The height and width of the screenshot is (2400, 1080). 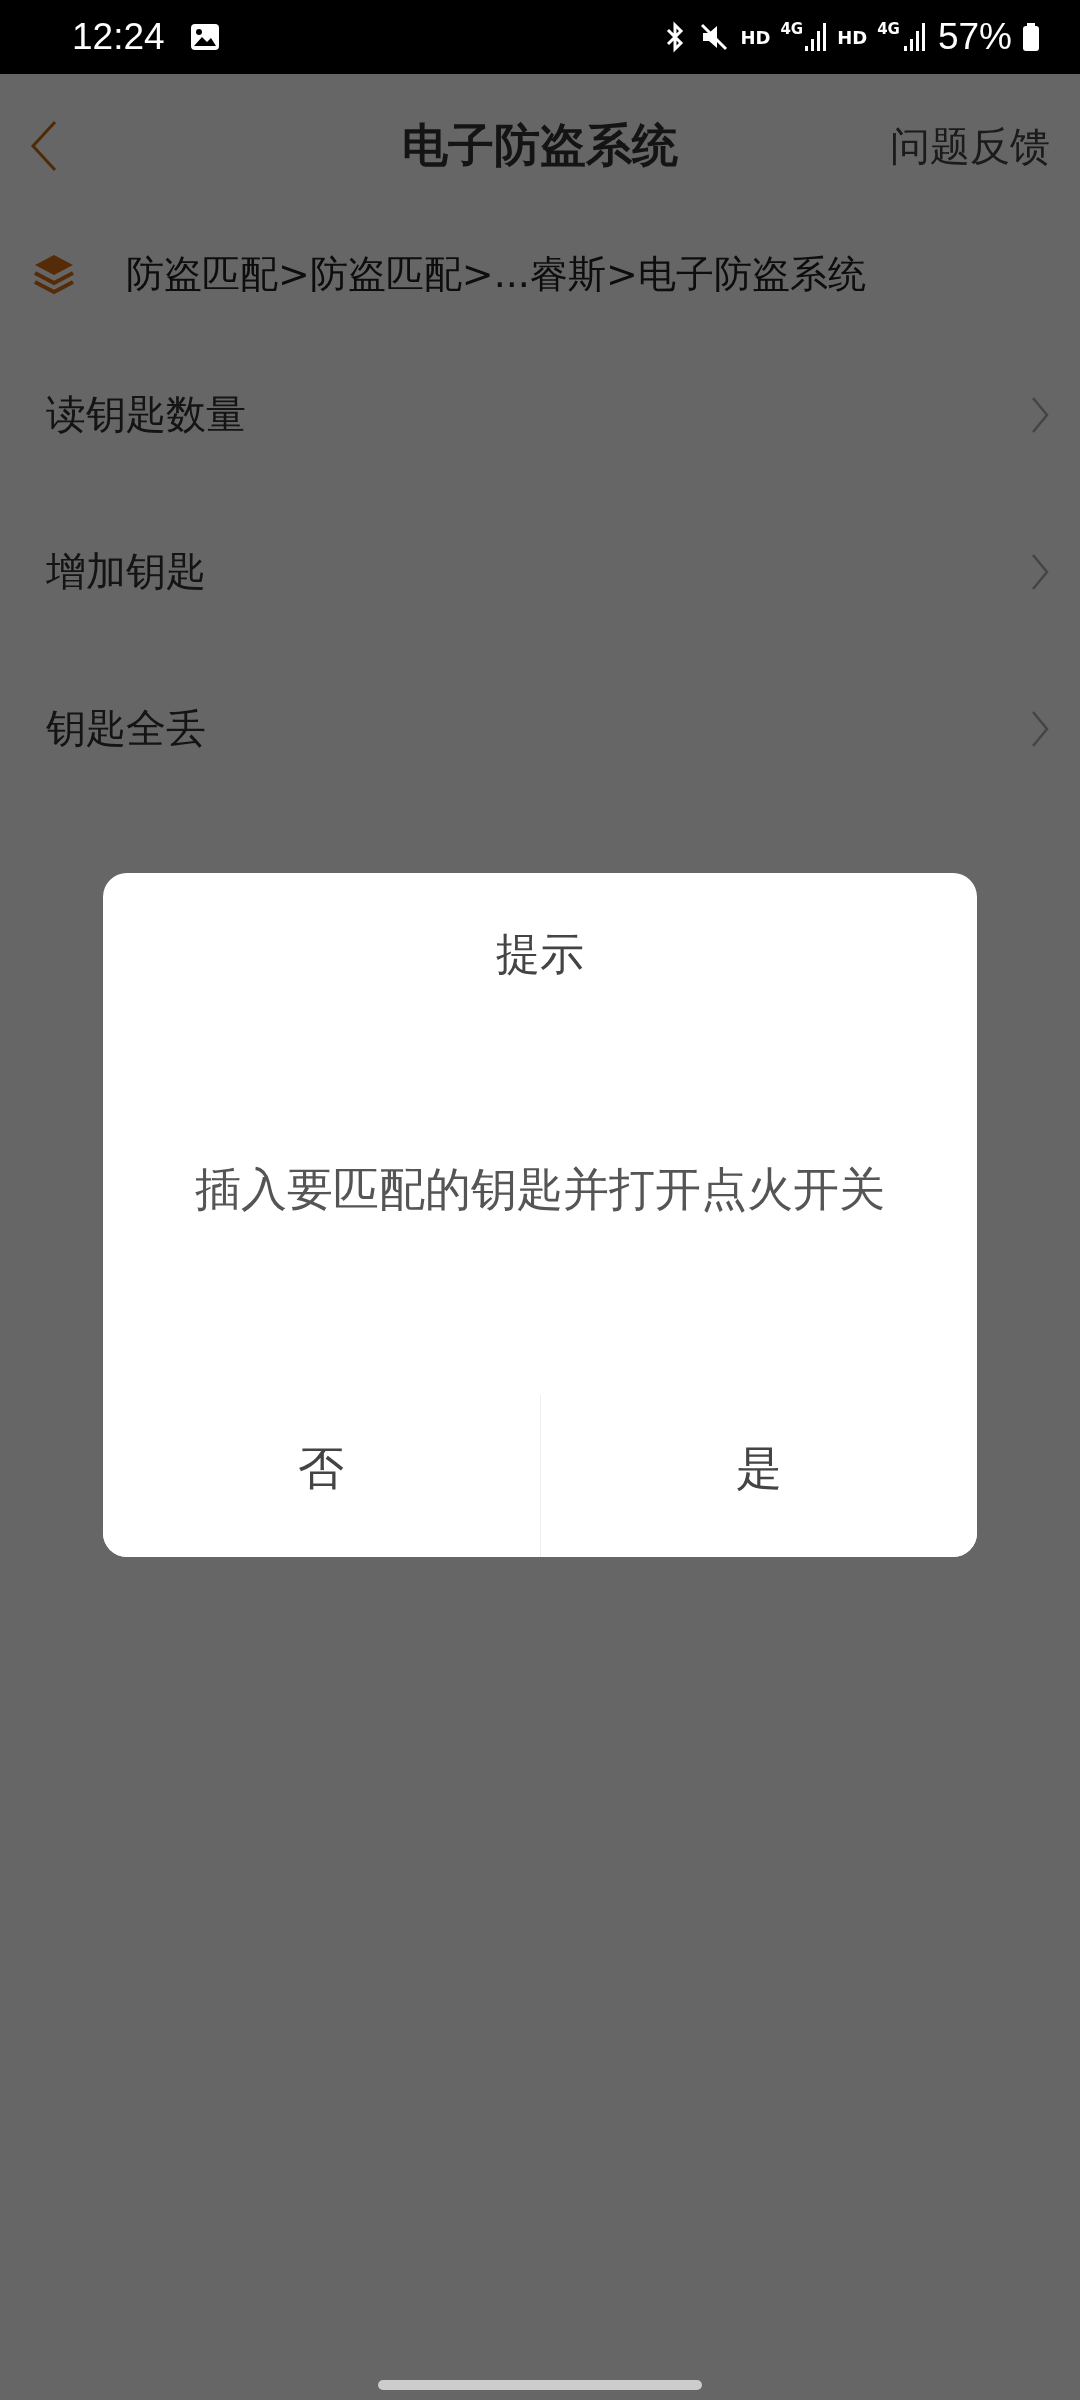 What do you see at coordinates (44, 146) in the screenshot?
I see `back-icon` at bounding box center [44, 146].